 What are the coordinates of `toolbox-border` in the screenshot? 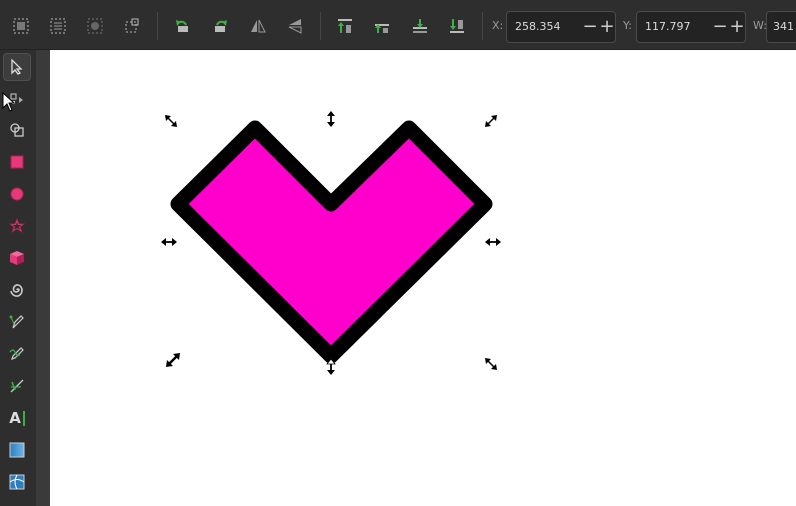 It's located at (43, 278).